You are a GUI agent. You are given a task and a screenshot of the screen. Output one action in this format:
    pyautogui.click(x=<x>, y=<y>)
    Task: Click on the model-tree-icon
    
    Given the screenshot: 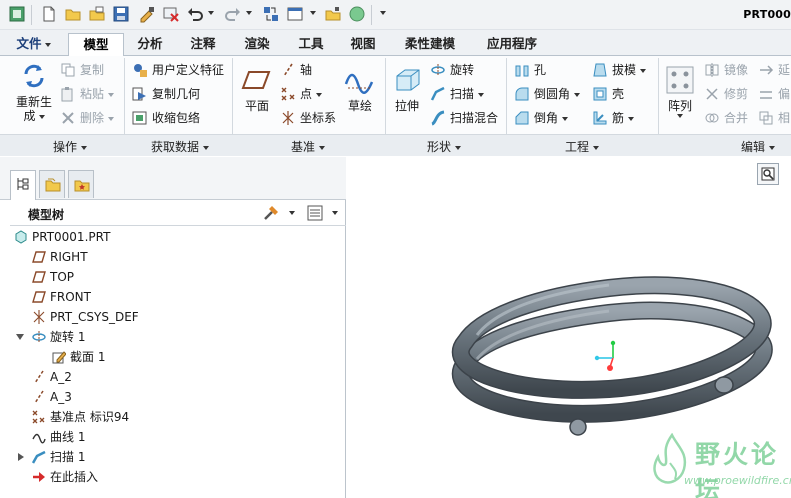 What is the action you would take?
    pyautogui.click(x=23, y=184)
    